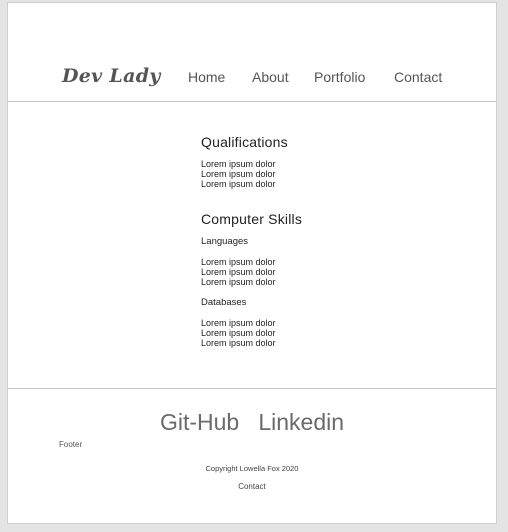 The image size is (508, 532). I want to click on qualifications-title: Qualifications, so click(244, 142).